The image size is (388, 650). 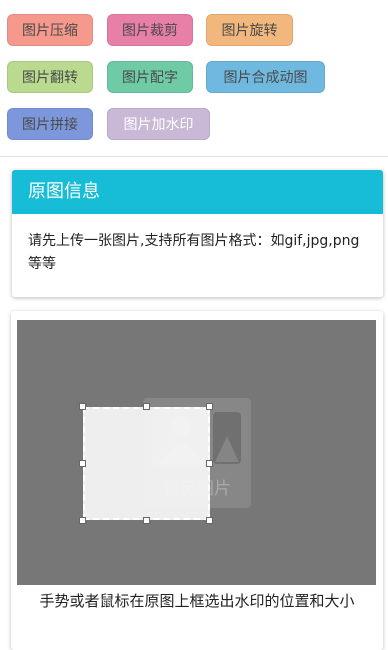 I want to click on tool-button-compress: 图片压缩, so click(x=50, y=30).